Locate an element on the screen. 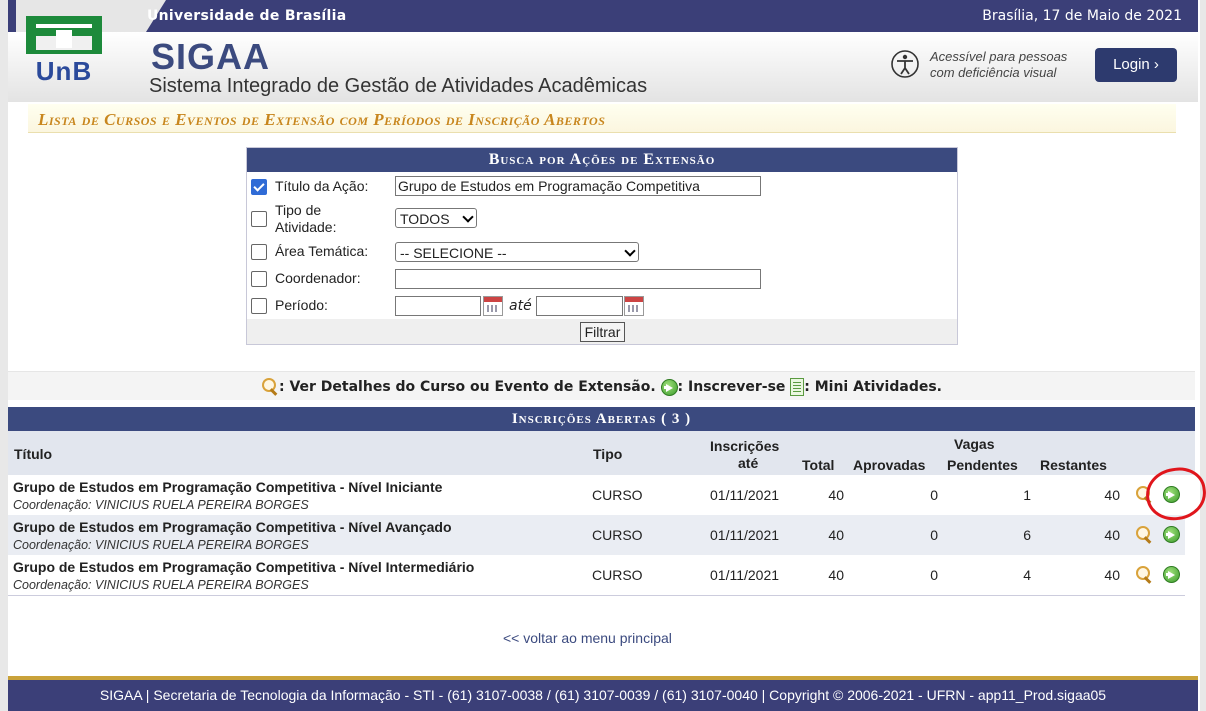 The image size is (1206, 711). periodo-start-input is located at coordinates (438, 306).